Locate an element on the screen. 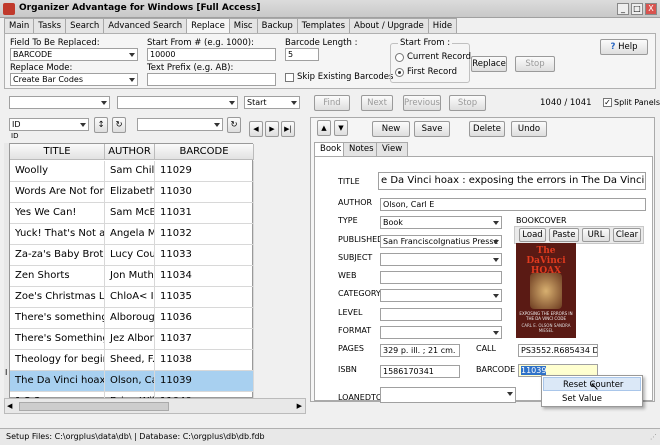 Image resolution: width=660 pixels, height=445 pixels. scroll-thumb is located at coordinates (94, 406).